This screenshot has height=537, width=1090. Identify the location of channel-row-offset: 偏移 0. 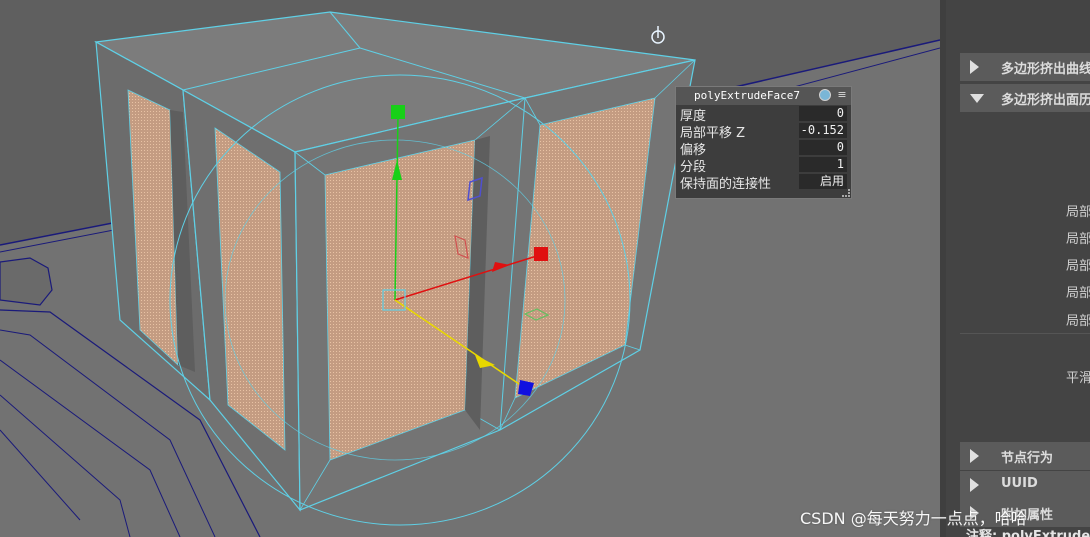
(763, 148).